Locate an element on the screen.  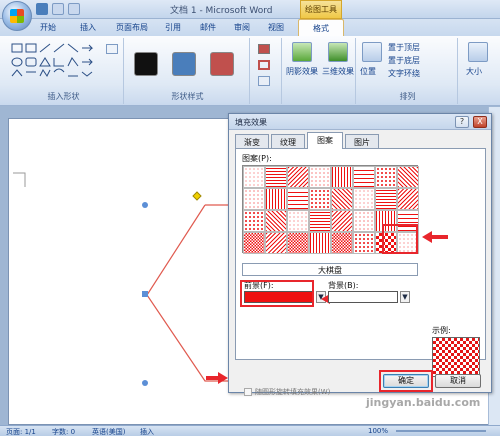
tab-view: 视图 is located at coordinates (276, 27).